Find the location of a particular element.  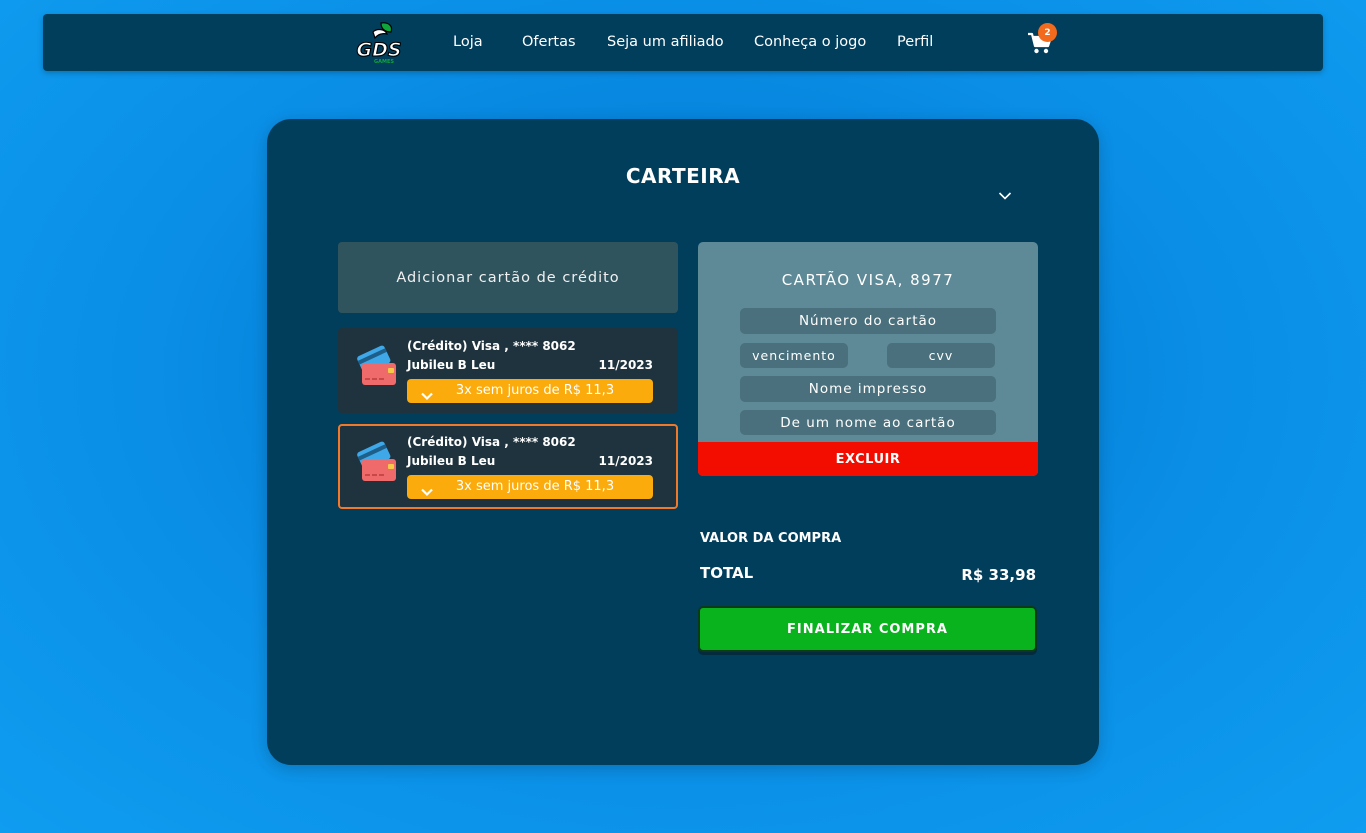

nav-link-conheca-jogo: Conheça o jogo is located at coordinates (810, 42).